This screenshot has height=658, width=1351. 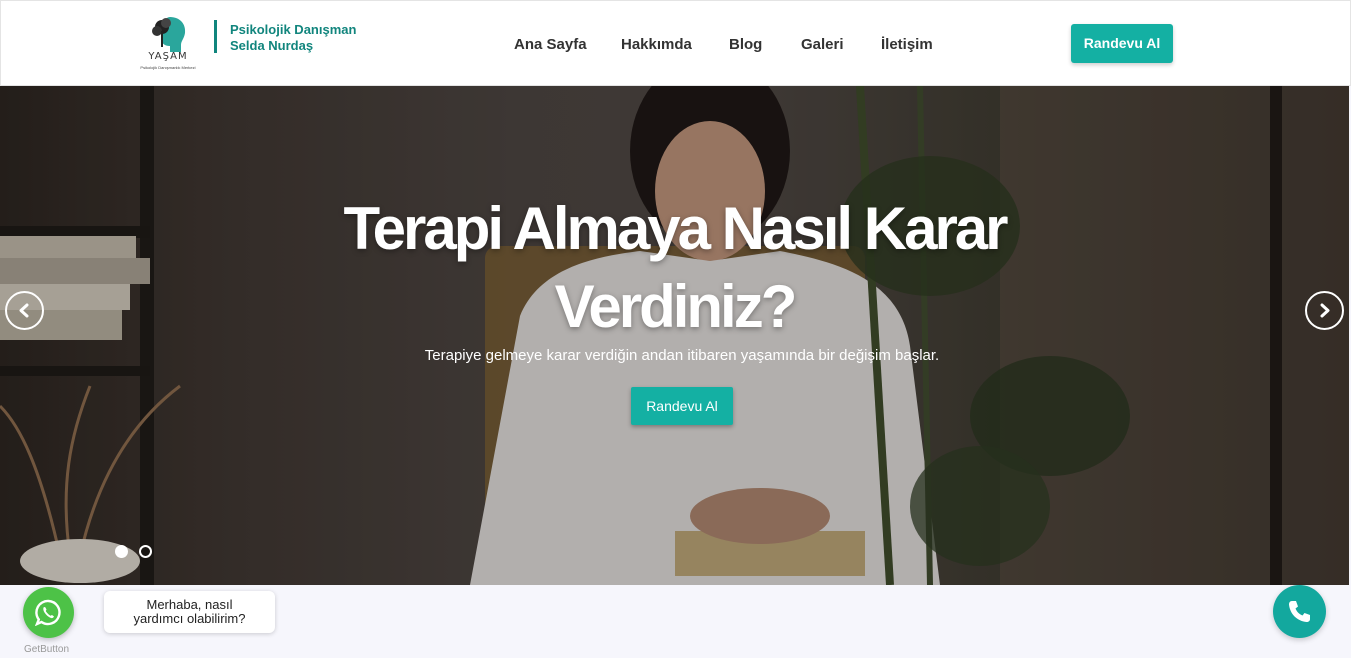 I want to click on phone-icon, so click(x=1299, y=611).